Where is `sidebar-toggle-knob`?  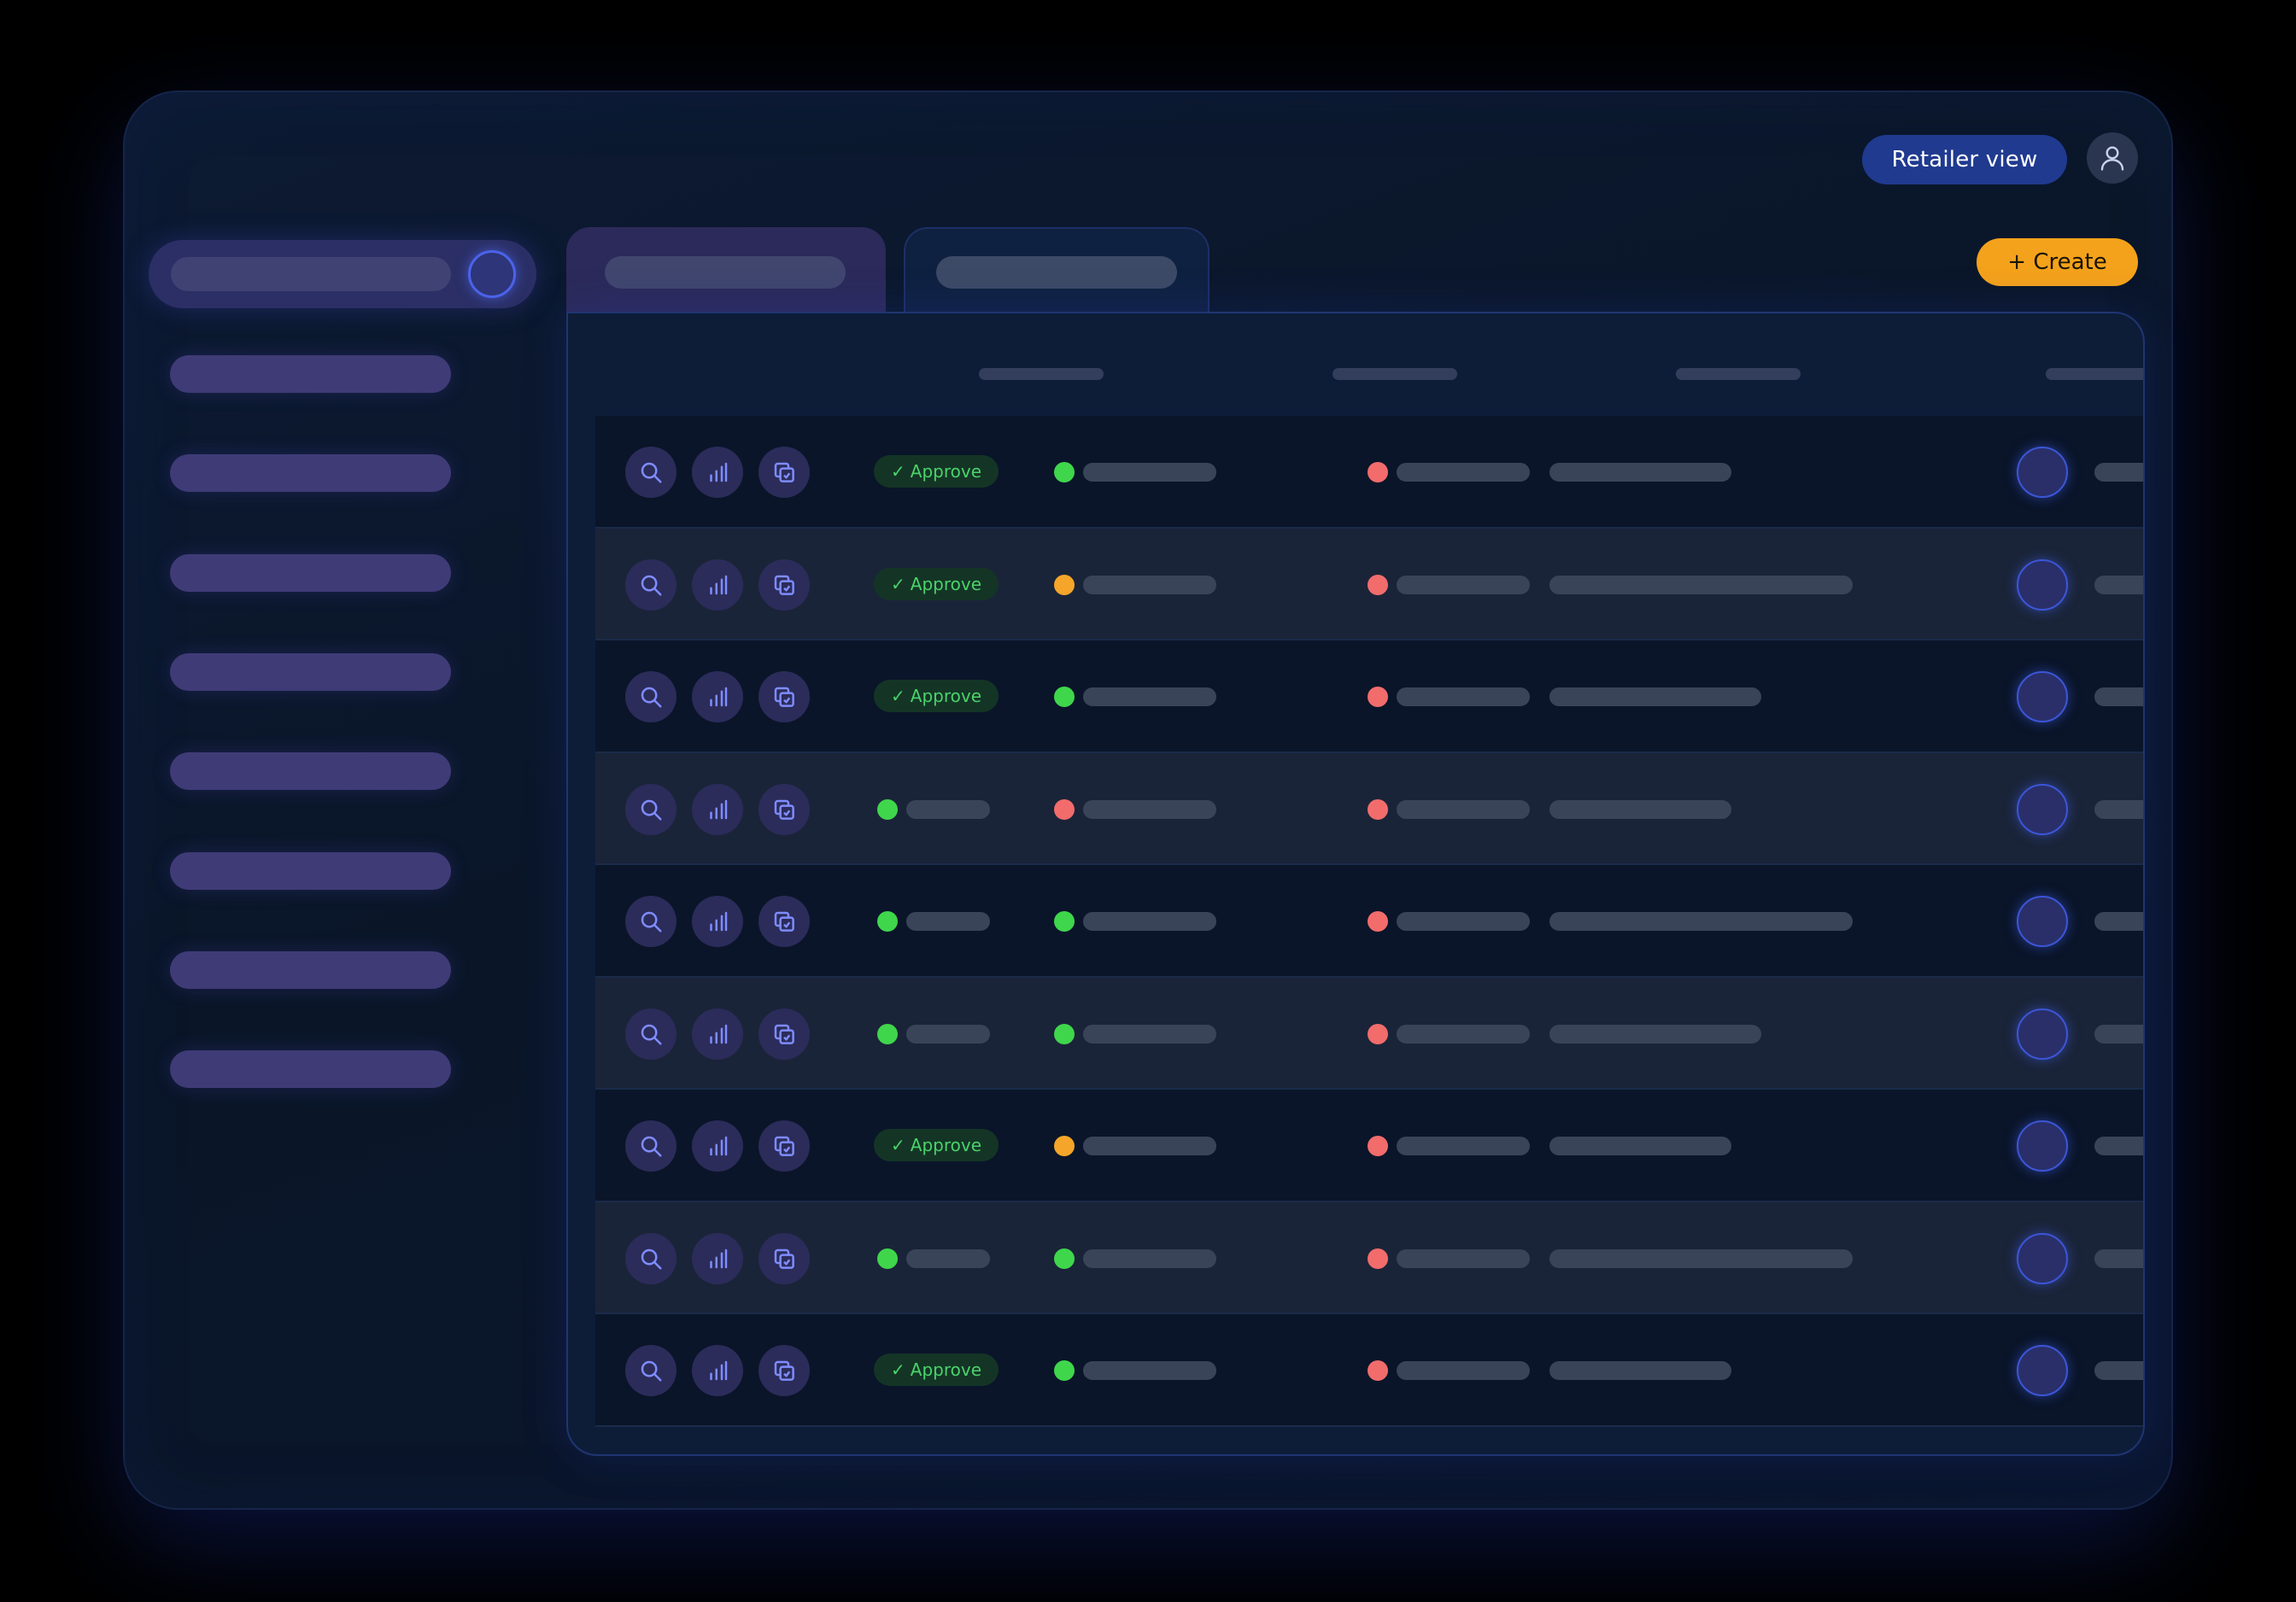 sidebar-toggle-knob is located at coordinates (492, 274).